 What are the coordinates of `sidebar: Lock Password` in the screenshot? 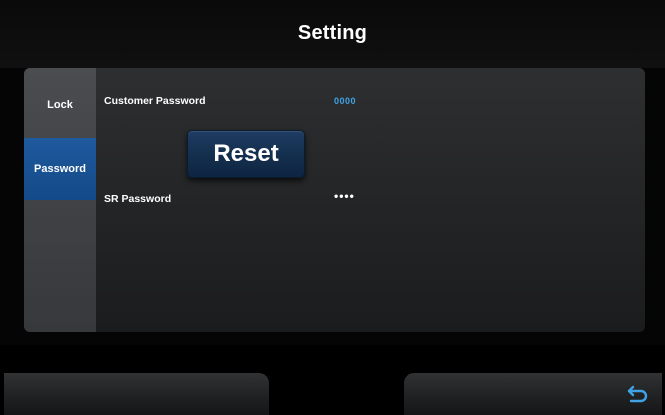 It's located at (60, 200).